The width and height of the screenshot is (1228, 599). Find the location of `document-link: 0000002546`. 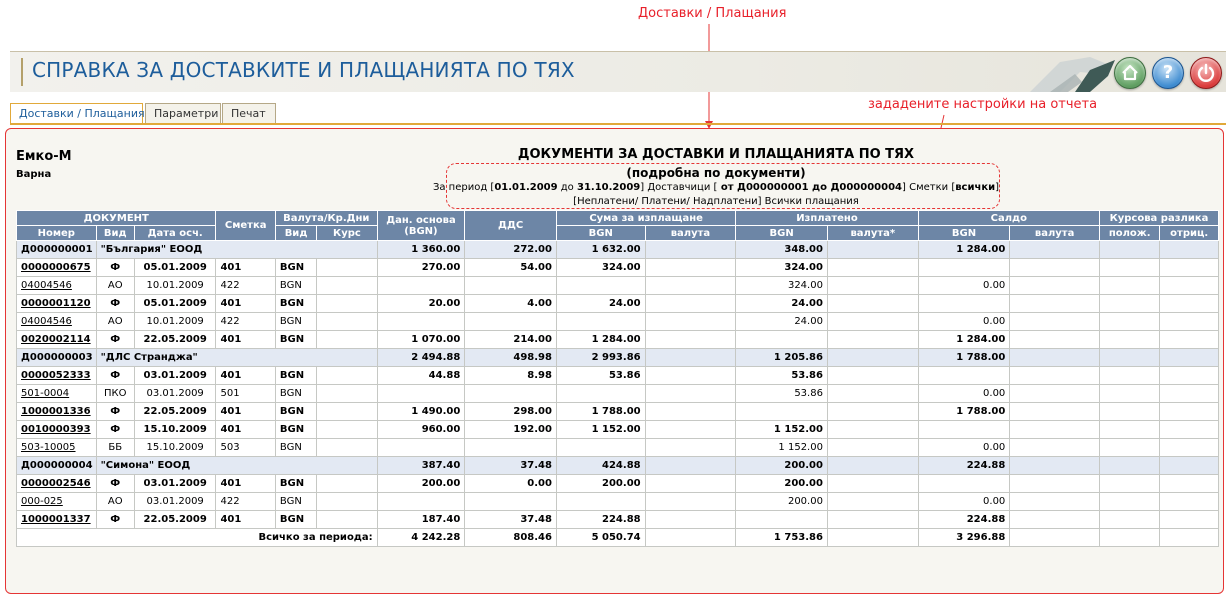

document-link: 0000002546 is located at coordinates (56, 483).